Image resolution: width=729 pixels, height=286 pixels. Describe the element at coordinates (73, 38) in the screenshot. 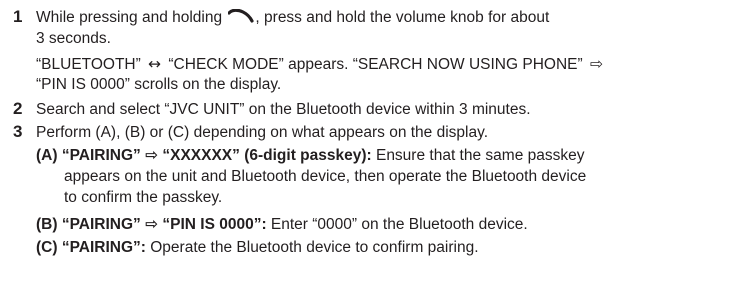

I see `step-1-title-line2: 3 seconds.` at that location.